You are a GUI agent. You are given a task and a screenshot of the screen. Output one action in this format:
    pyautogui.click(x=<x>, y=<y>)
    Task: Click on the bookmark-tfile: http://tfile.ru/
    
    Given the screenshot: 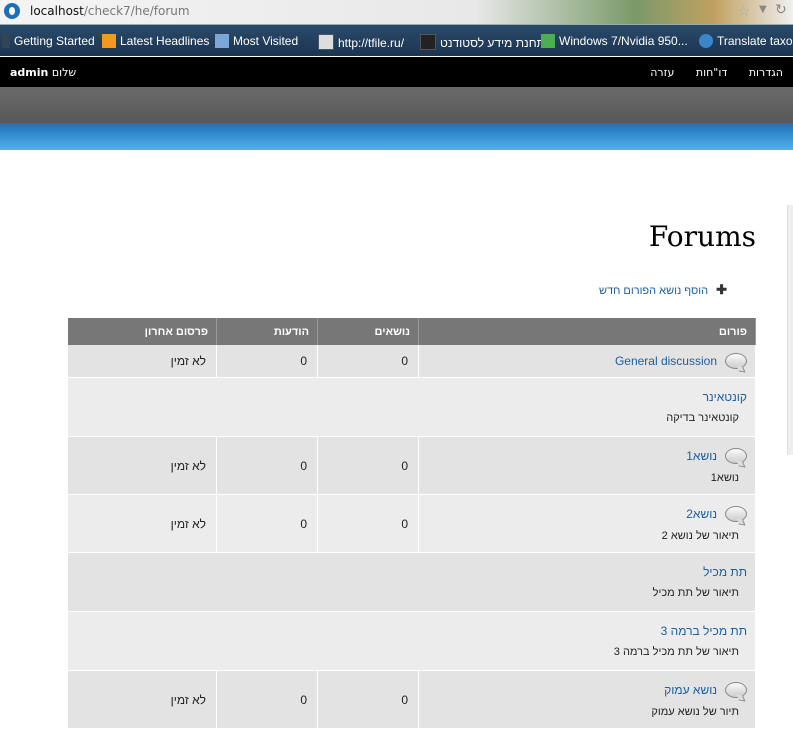 What is the action you would take?
    pyautogui.click(x=361, y=42)
    